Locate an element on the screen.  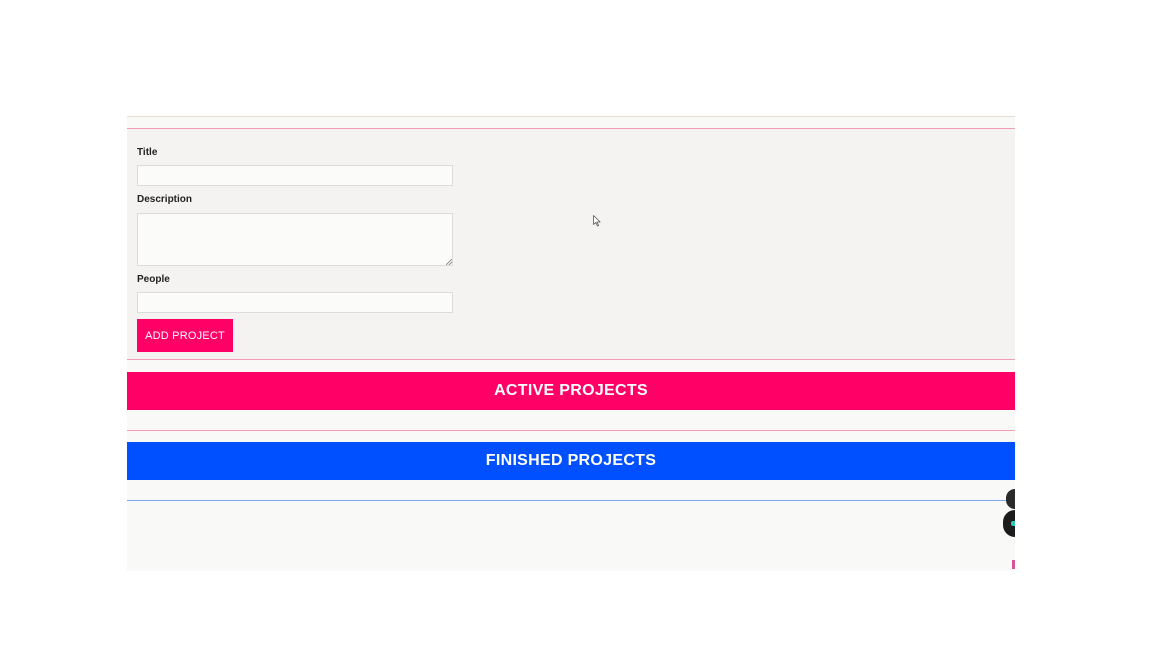
floating-action-icon is located at coordinates (1010, 499).